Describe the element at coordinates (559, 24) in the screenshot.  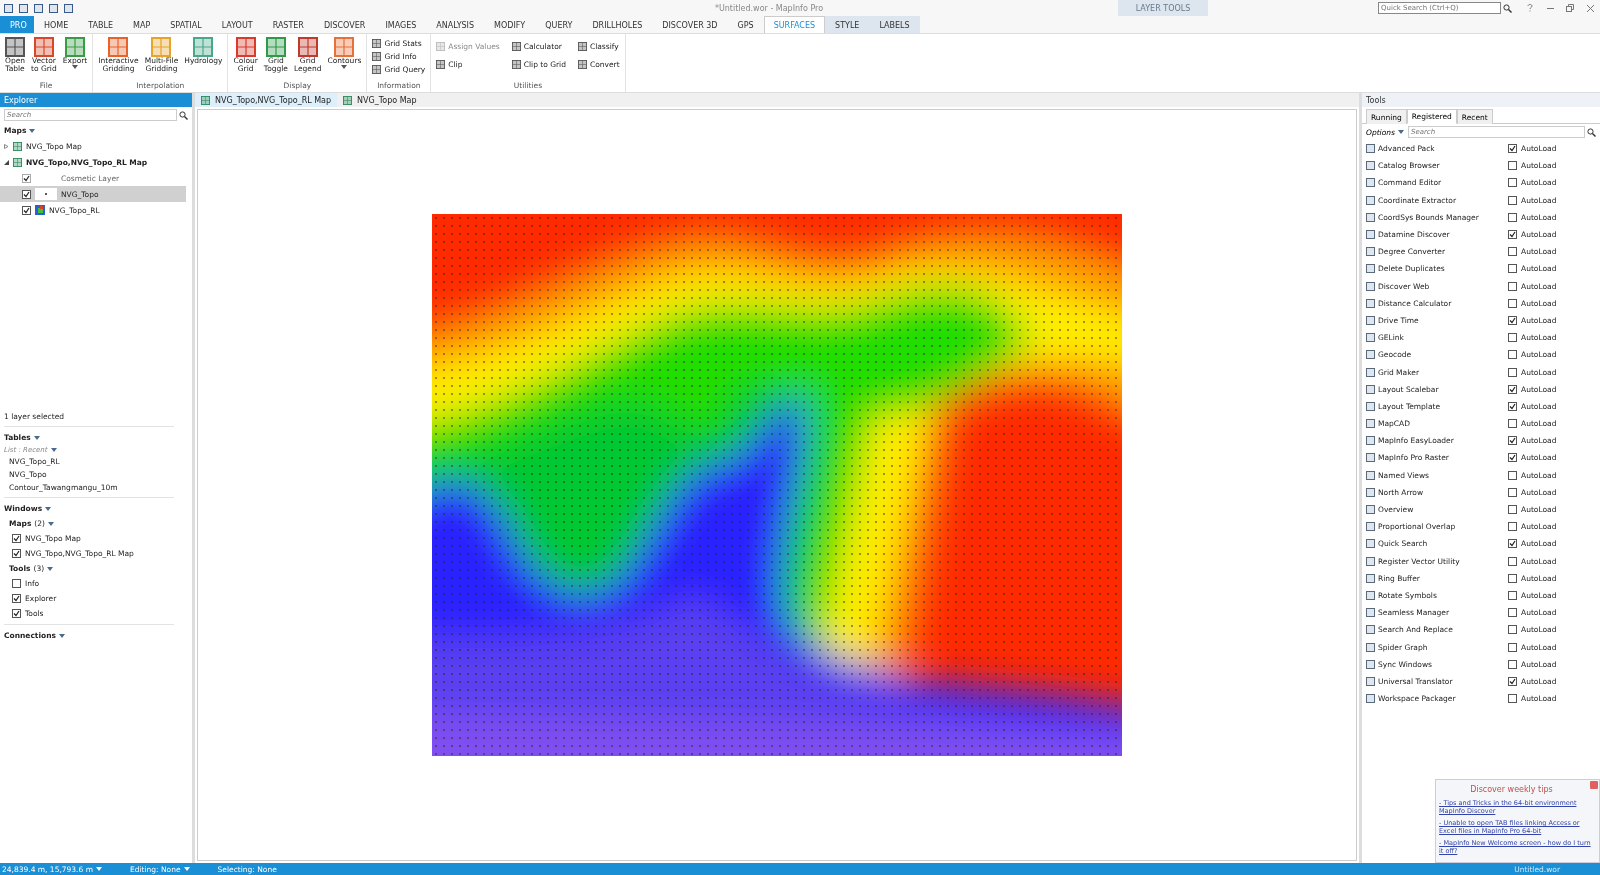
I see `ribbon-tab: QUERY` at that location.